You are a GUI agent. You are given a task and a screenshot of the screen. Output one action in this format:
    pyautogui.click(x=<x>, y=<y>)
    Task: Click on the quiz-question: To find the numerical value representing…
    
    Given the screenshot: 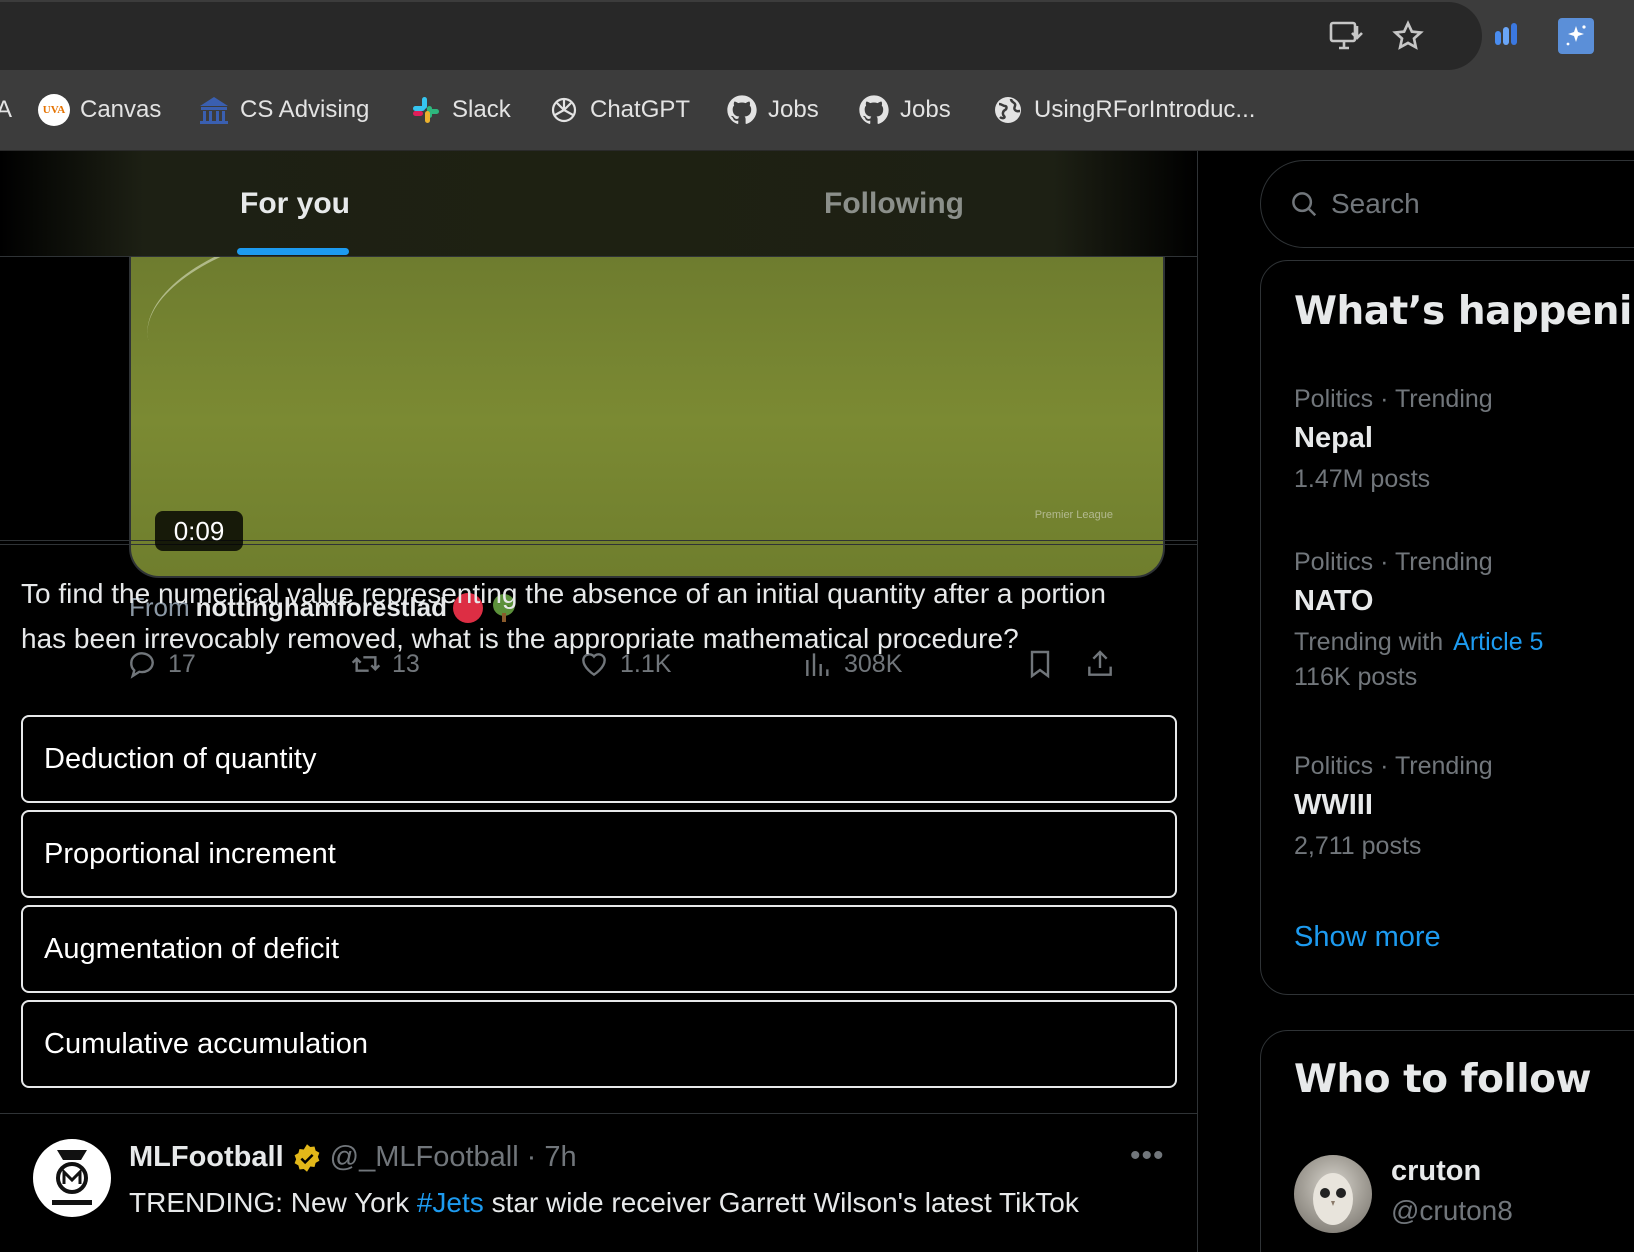 What is the action you would take?
    pyautogui.click(x=563, y=616)
    